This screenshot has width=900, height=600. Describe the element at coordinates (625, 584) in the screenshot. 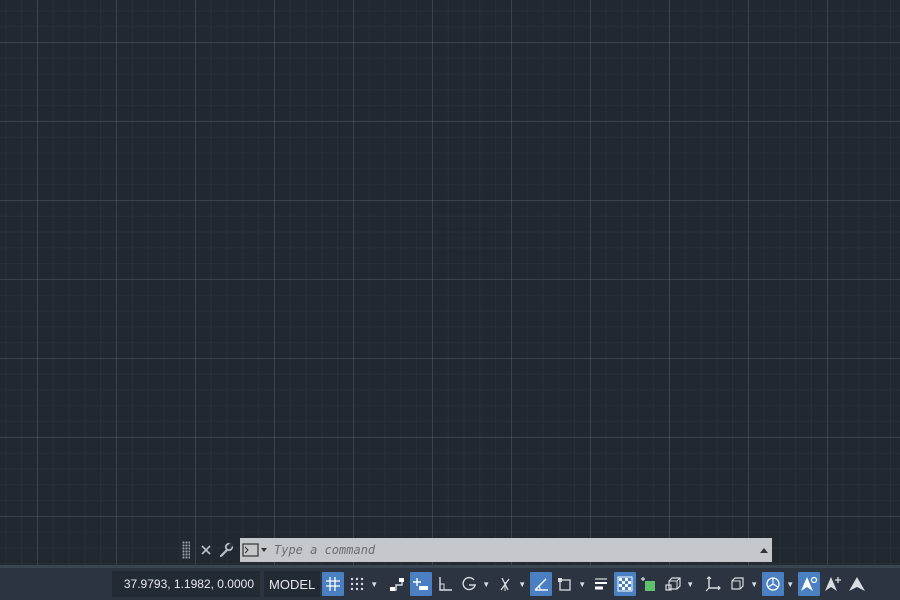

I see `transparency-icon` at that location.